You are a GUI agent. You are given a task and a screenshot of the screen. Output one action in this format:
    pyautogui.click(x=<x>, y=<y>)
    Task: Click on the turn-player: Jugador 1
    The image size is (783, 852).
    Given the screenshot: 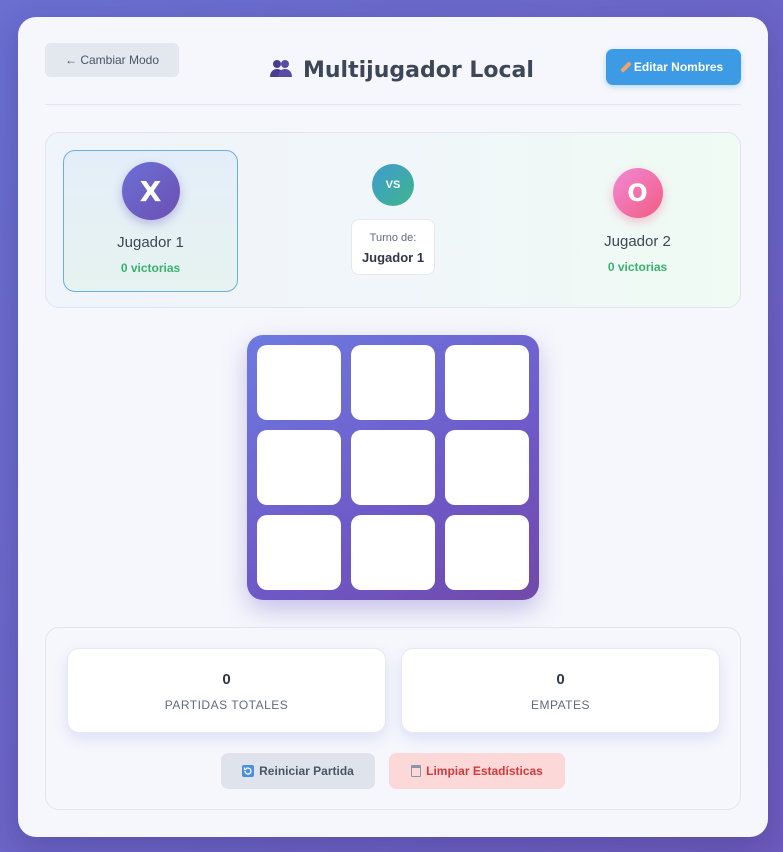 What is the action you would take?
    pyautogui.click(x=393, y=257)
    